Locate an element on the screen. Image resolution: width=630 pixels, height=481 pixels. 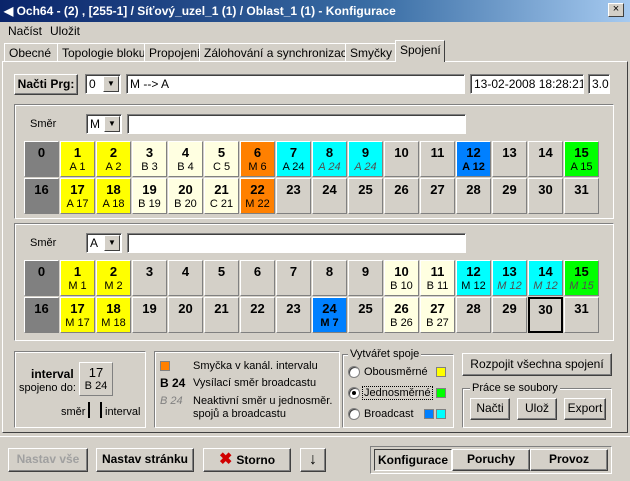
channel-cell-24: 24 is located at coordinates (329, 196).